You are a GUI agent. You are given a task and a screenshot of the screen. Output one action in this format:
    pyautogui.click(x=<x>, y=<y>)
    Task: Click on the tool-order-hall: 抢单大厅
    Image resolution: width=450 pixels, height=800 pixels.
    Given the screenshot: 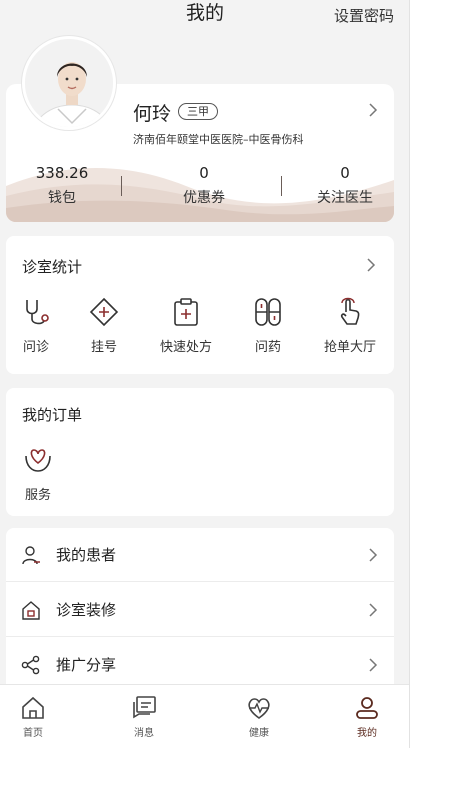 What is the action you would take?
    pyautogui.click(x=350, y=325)
    